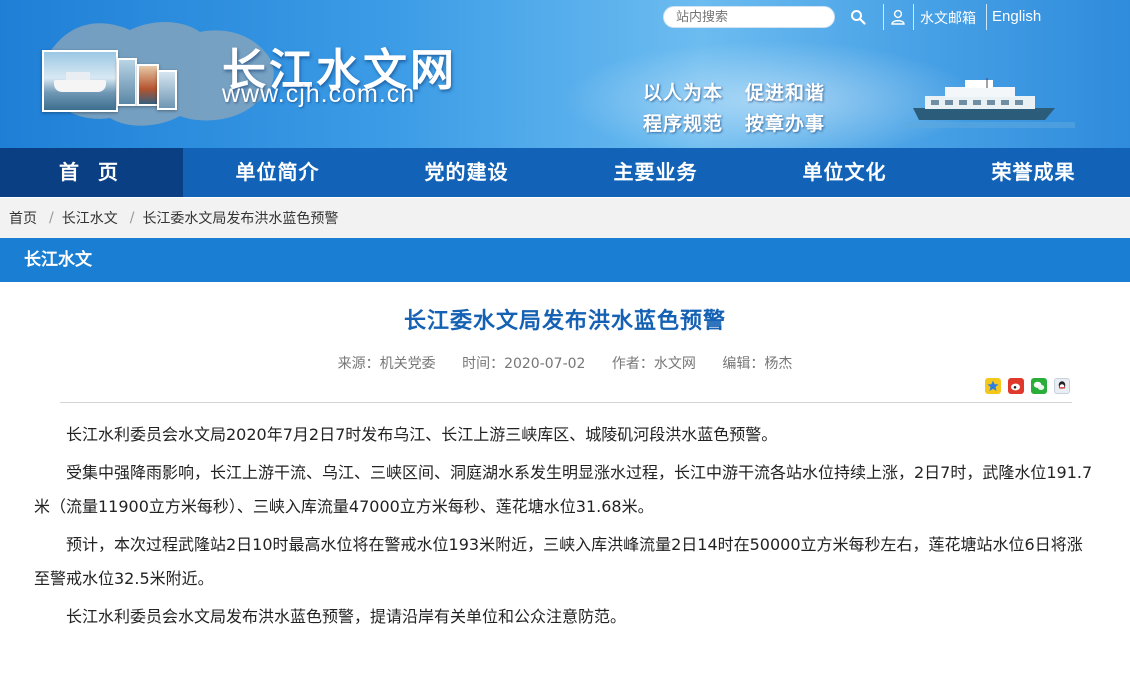 The height and width of the screenshot is (689, 1130). What do you see at coordinates (844, 172) in the screenshot?
I see `nav-item-culture: 单位文化` at bounding box center [844, 172].